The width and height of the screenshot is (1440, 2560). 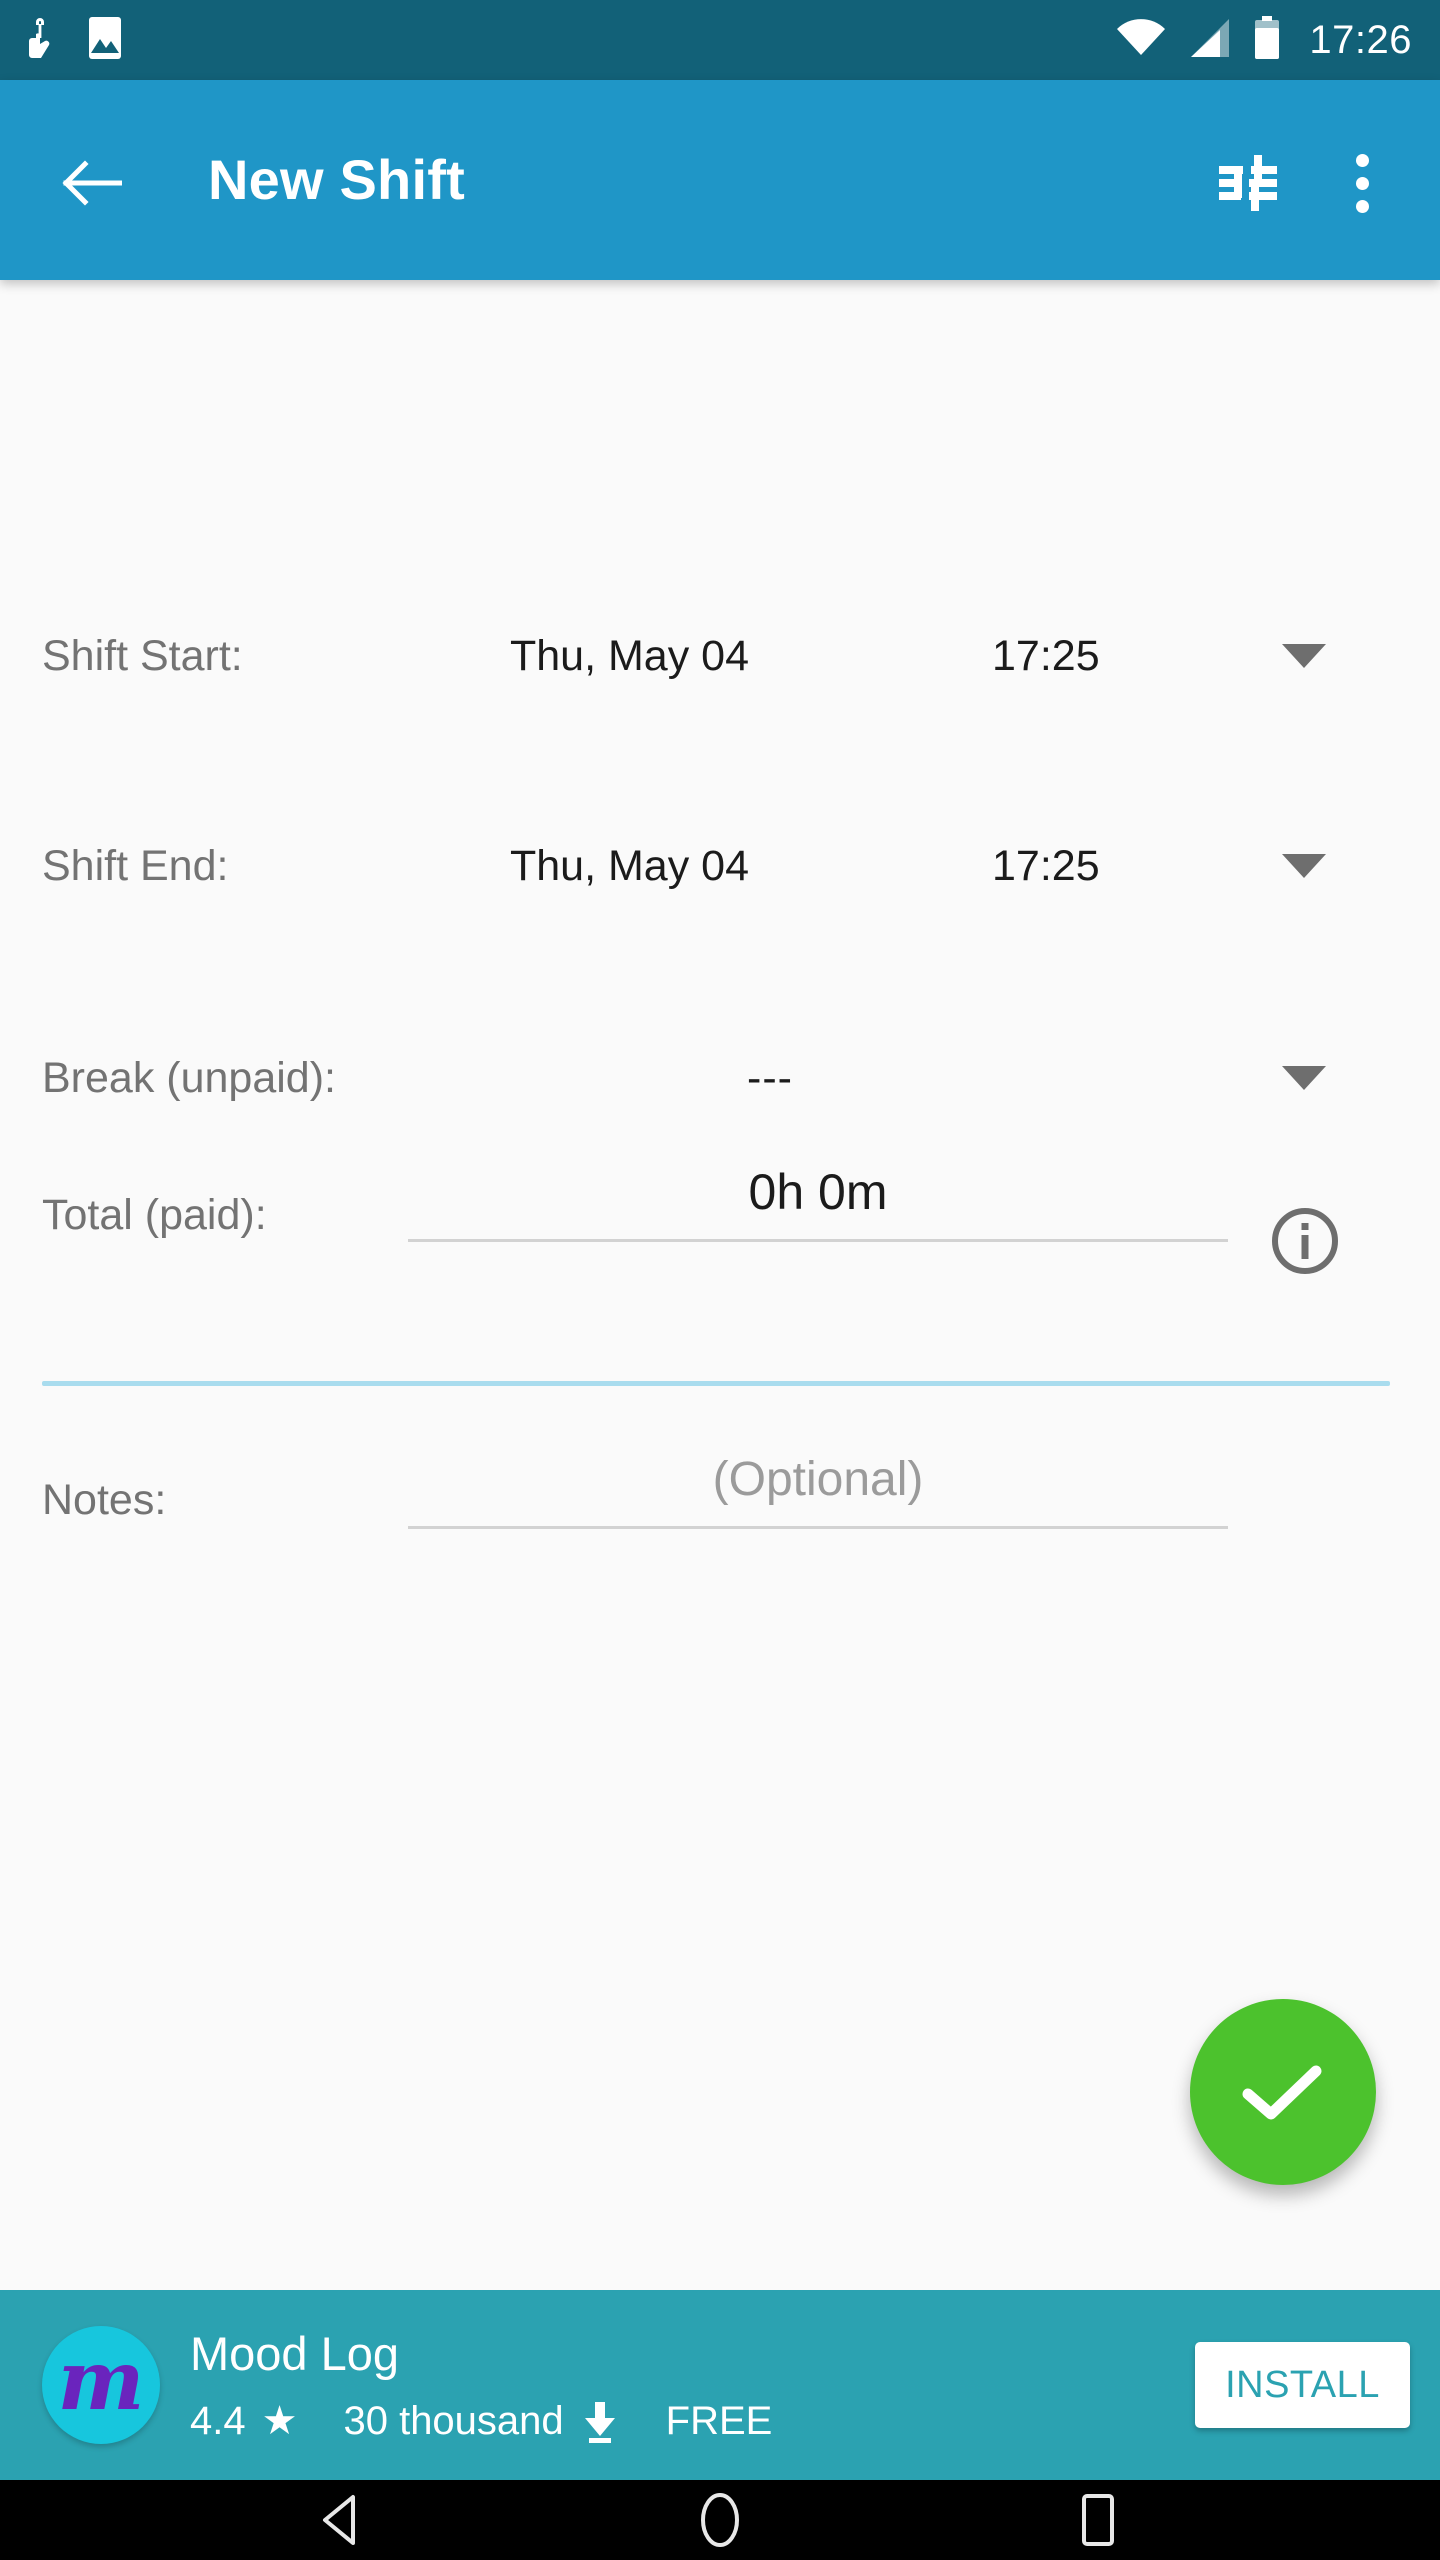 I want to click on break-row: Break (unpaid): ---, so click(x=720, y=1078).